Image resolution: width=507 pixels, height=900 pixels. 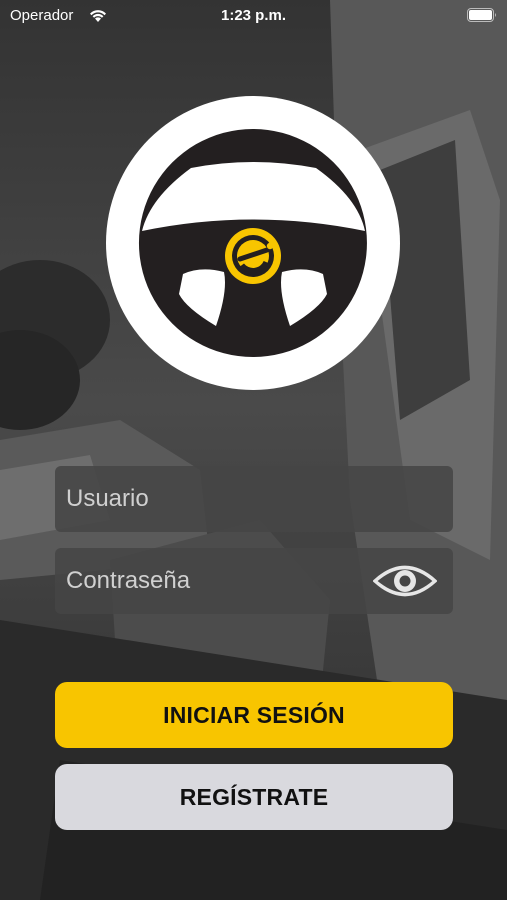 What do you see at coordinates (405, 581) in the screenshot?
I see `eye-icon` at bounding box center [405, 581].